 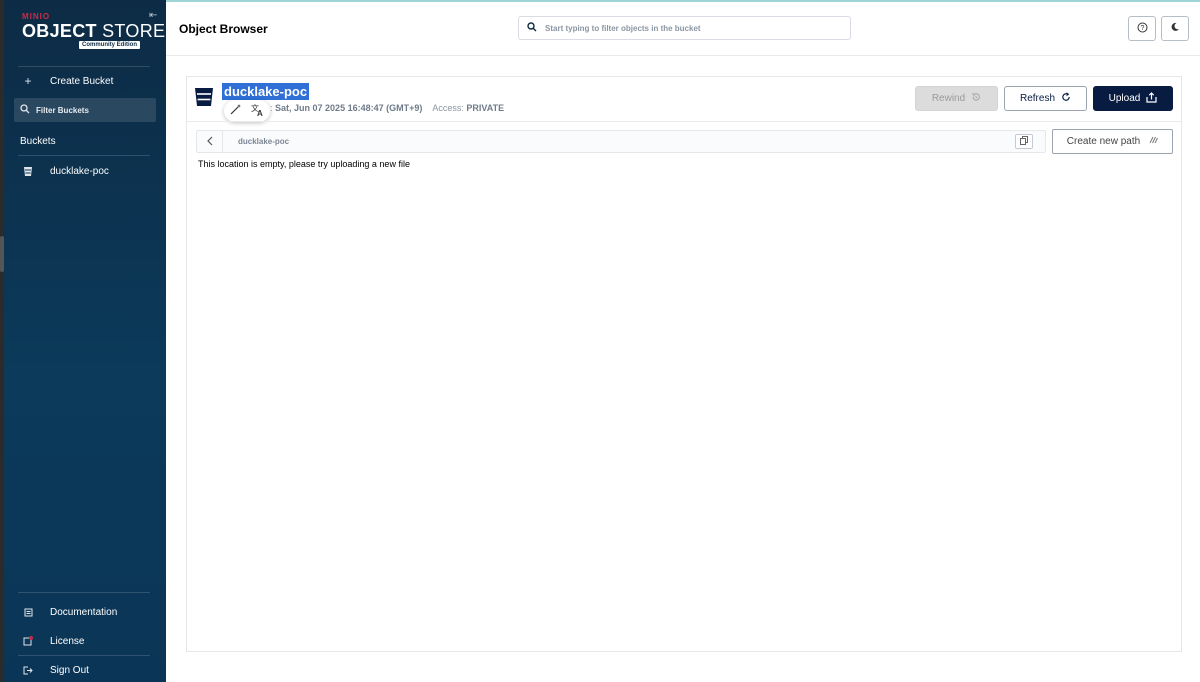 I want to click on upload-label: Upload, so click(x=1124, y=98).